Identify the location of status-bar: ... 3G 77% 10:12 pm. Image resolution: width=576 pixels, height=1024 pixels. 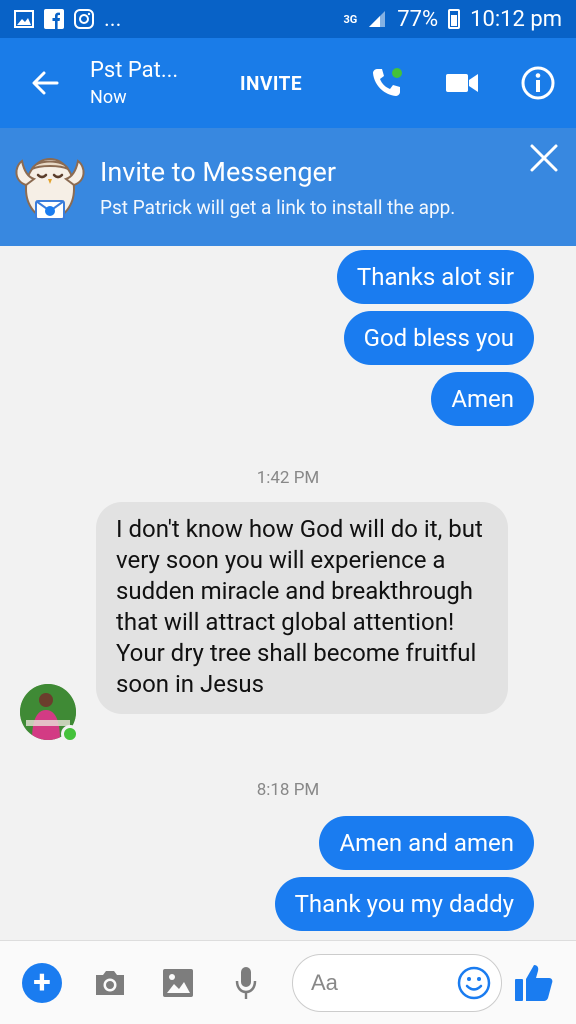
(288, 19).